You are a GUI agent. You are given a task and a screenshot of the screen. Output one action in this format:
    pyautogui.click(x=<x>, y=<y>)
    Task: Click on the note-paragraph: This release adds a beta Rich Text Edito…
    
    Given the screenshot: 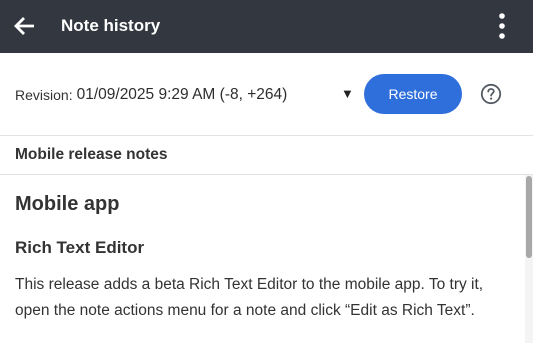 What is the action you would take?
    pyautogui.click(x=262, y=298)
    